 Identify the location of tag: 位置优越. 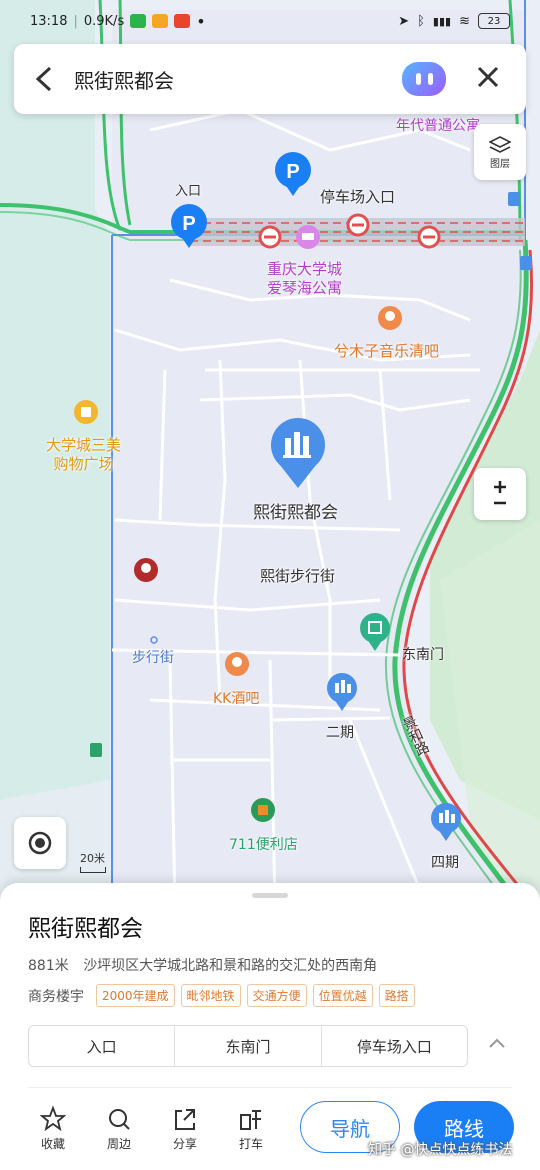
(342, 995).